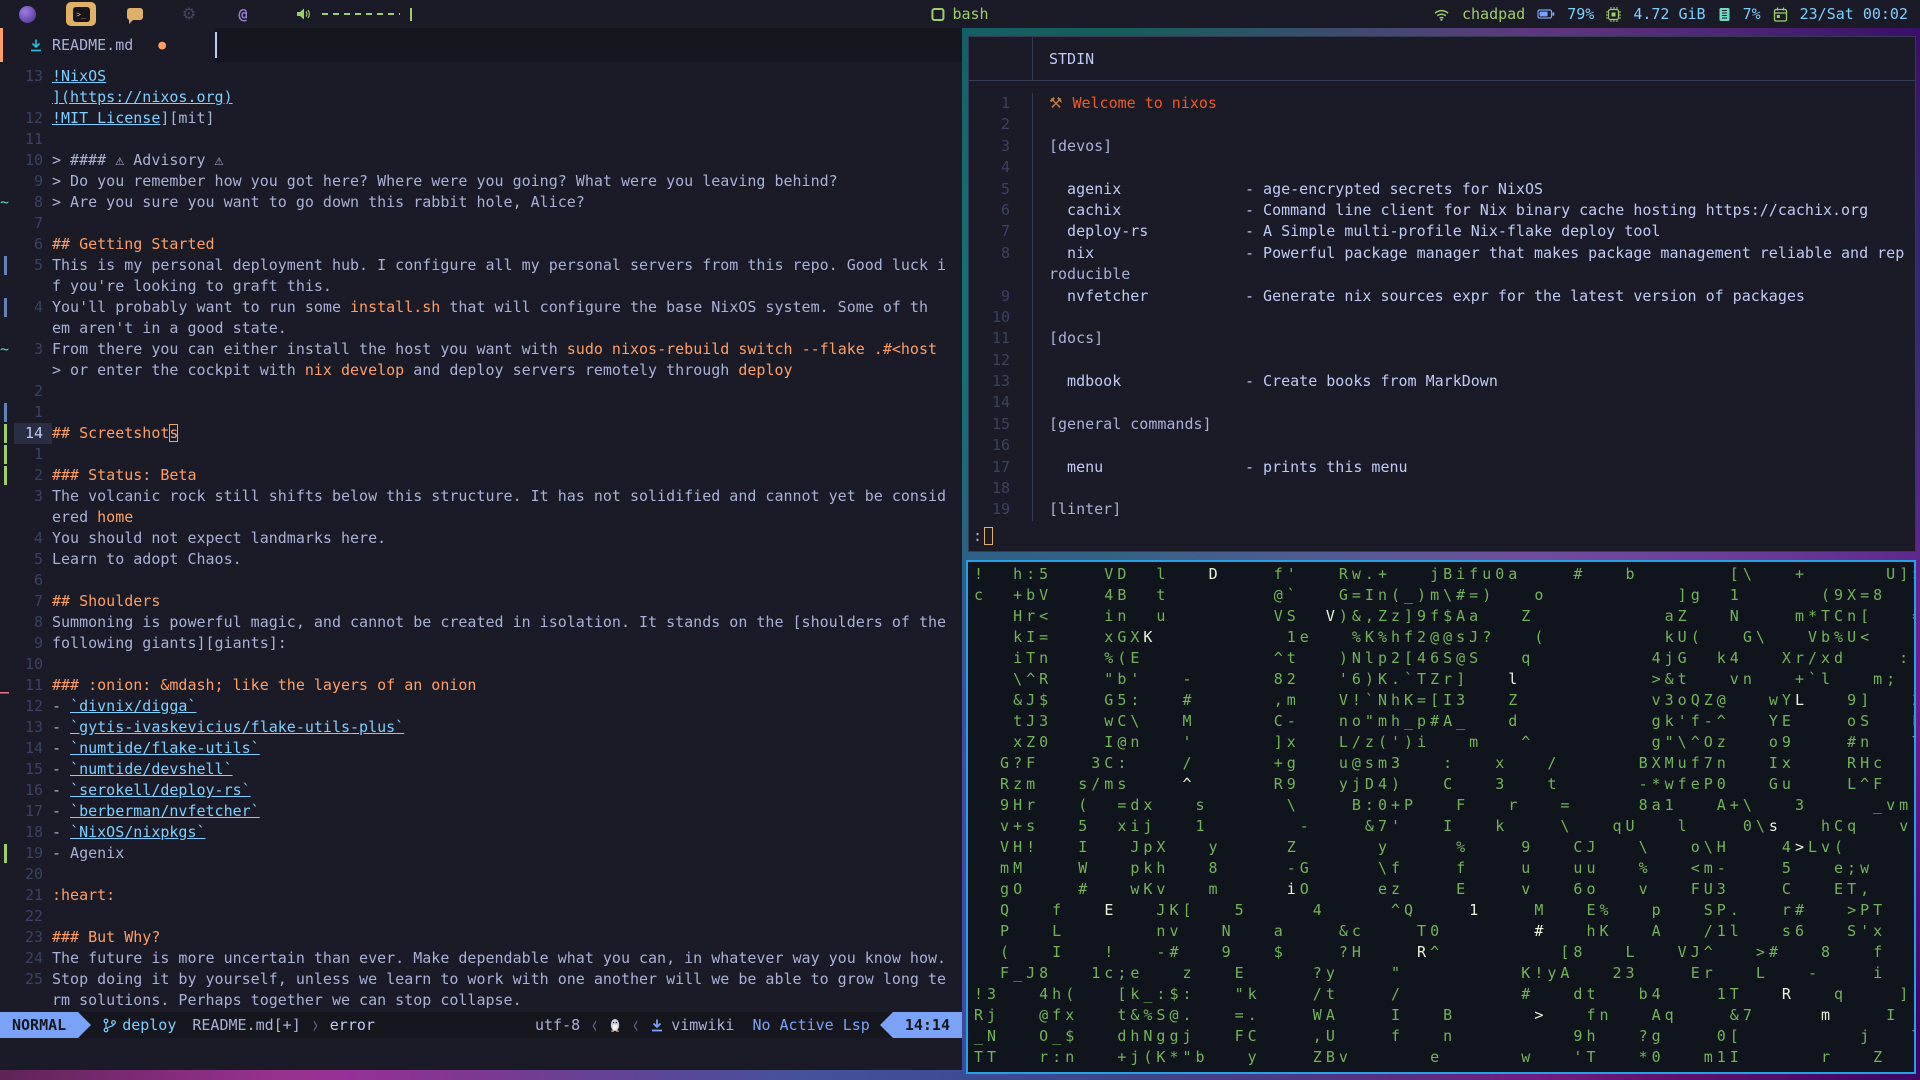 The width and height of the screenshot is (1920, 1080). What do you see at coordinates (1072, 252) in the screenshot?
I see `command-name: nix` at bounding box center [1072, 252].